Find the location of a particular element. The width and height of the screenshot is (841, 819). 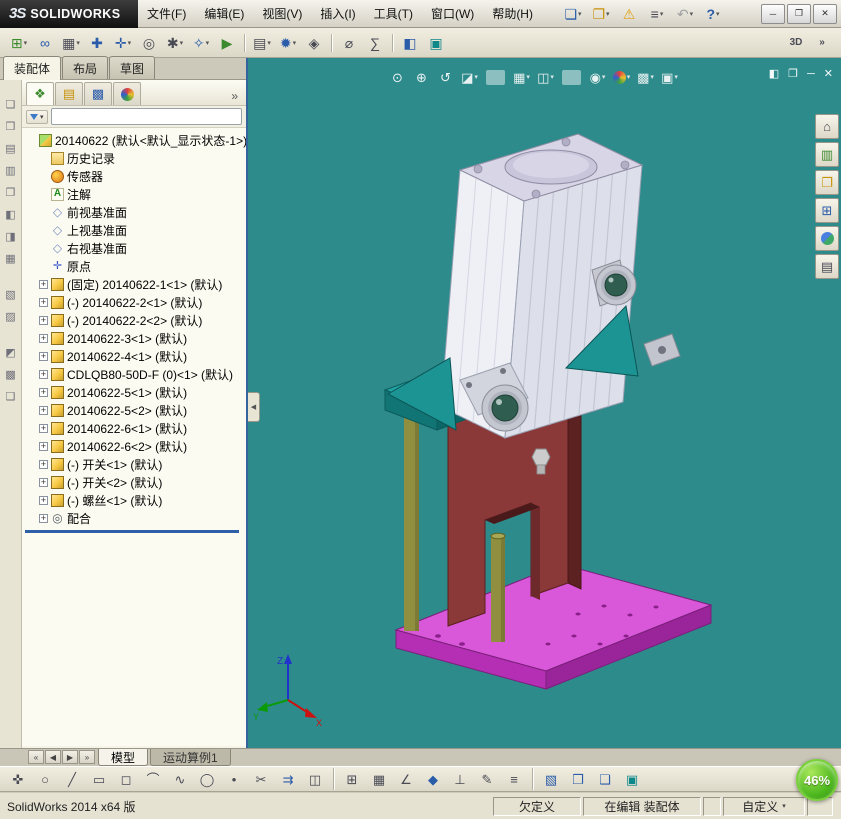

add-relation-icon: ◆ is located at coordinates (433, 779).